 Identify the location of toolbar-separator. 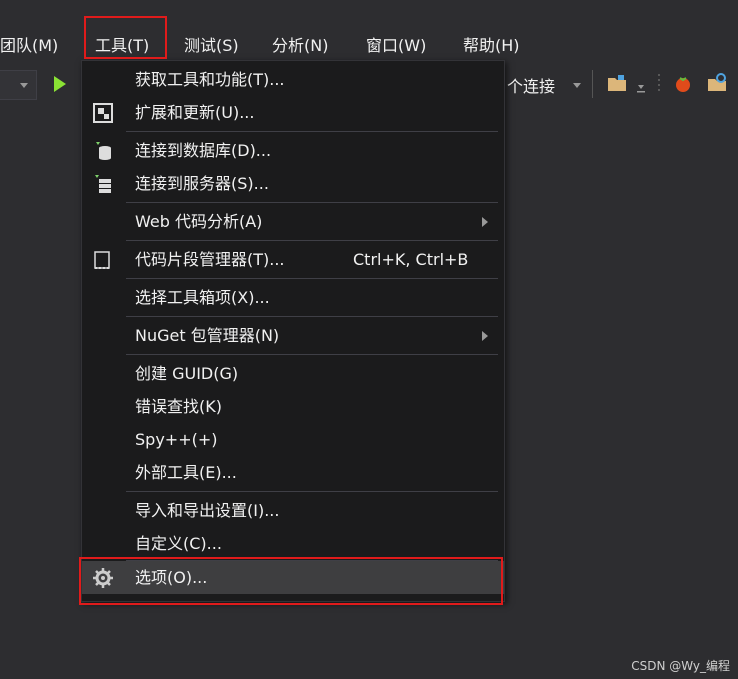
(592, 84).